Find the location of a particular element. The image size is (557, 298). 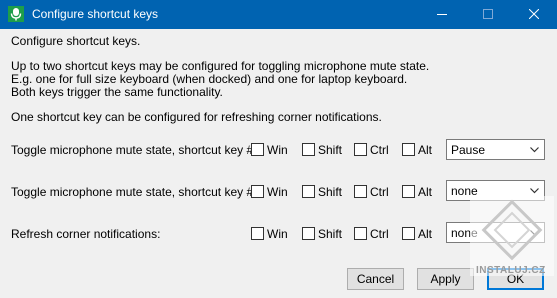

cancel-button: Cancel is located at coordinates (375, 279).